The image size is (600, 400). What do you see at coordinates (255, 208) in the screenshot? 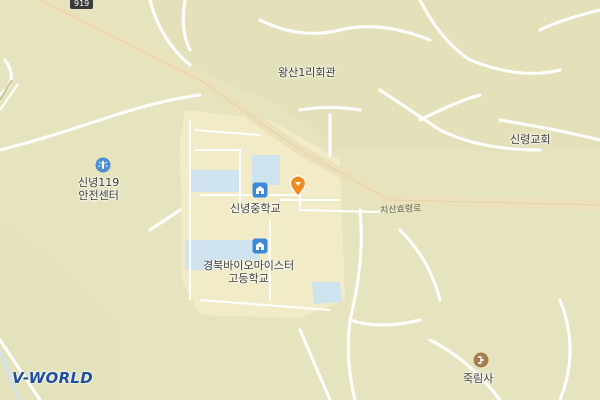
I see `middle-school-label: 신녕중학교` at bounding box center [255, 208].